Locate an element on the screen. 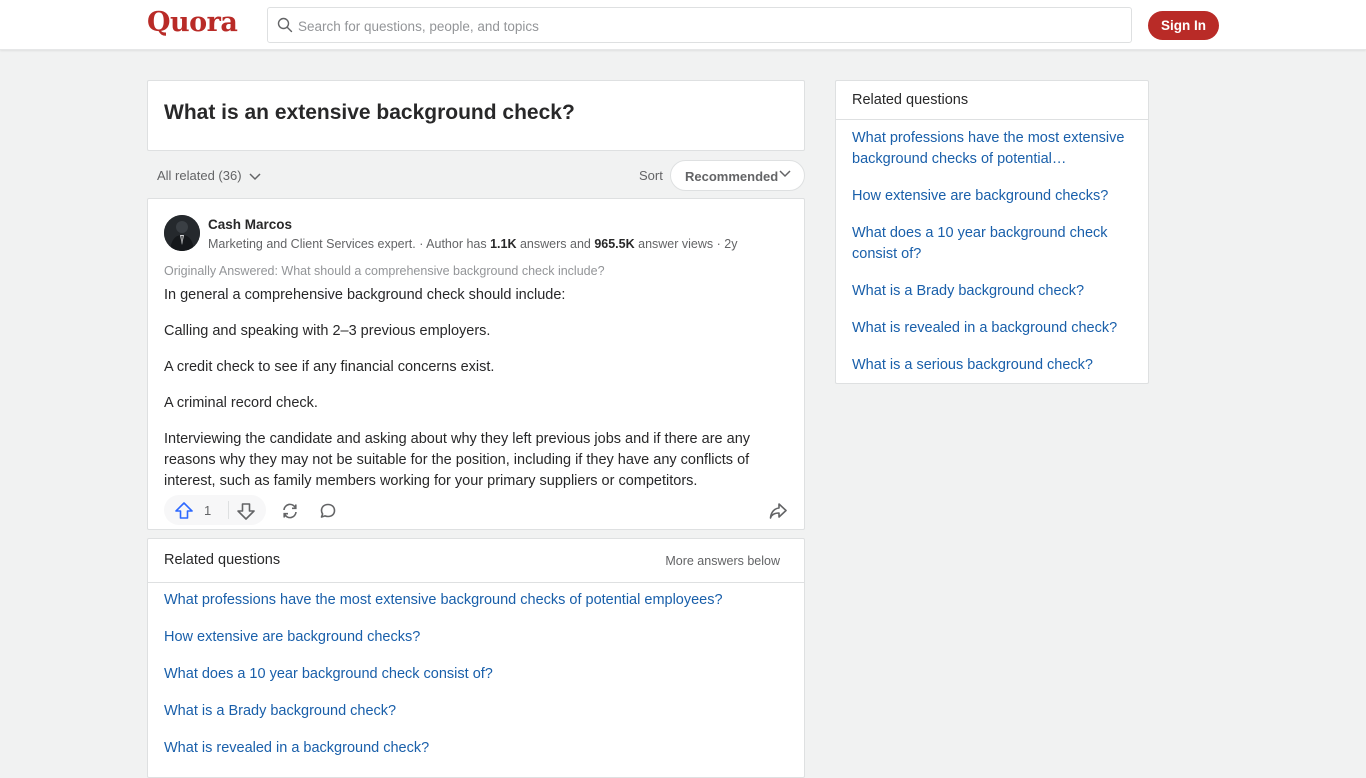 Image resolution: width=1366 pixels, height=778 pixels. related-question-link: How extensive are background checks? is located at coordinates (292, 637).